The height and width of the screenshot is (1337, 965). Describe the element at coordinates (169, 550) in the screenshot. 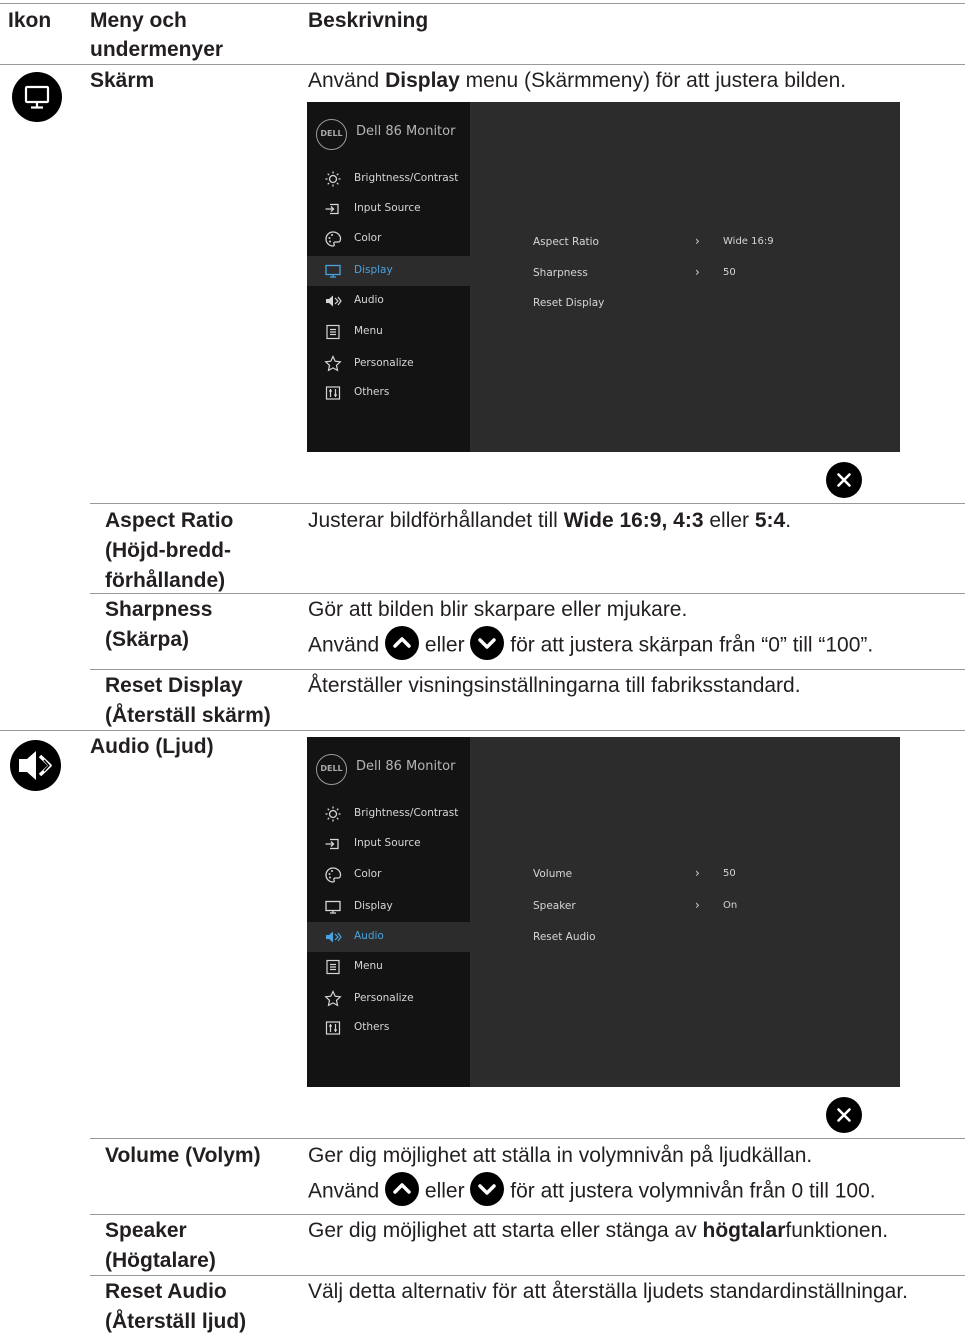

I see `aspect-ratio-label: Aspect Ratio (Höjd-bredd-förhållande)` at that location.